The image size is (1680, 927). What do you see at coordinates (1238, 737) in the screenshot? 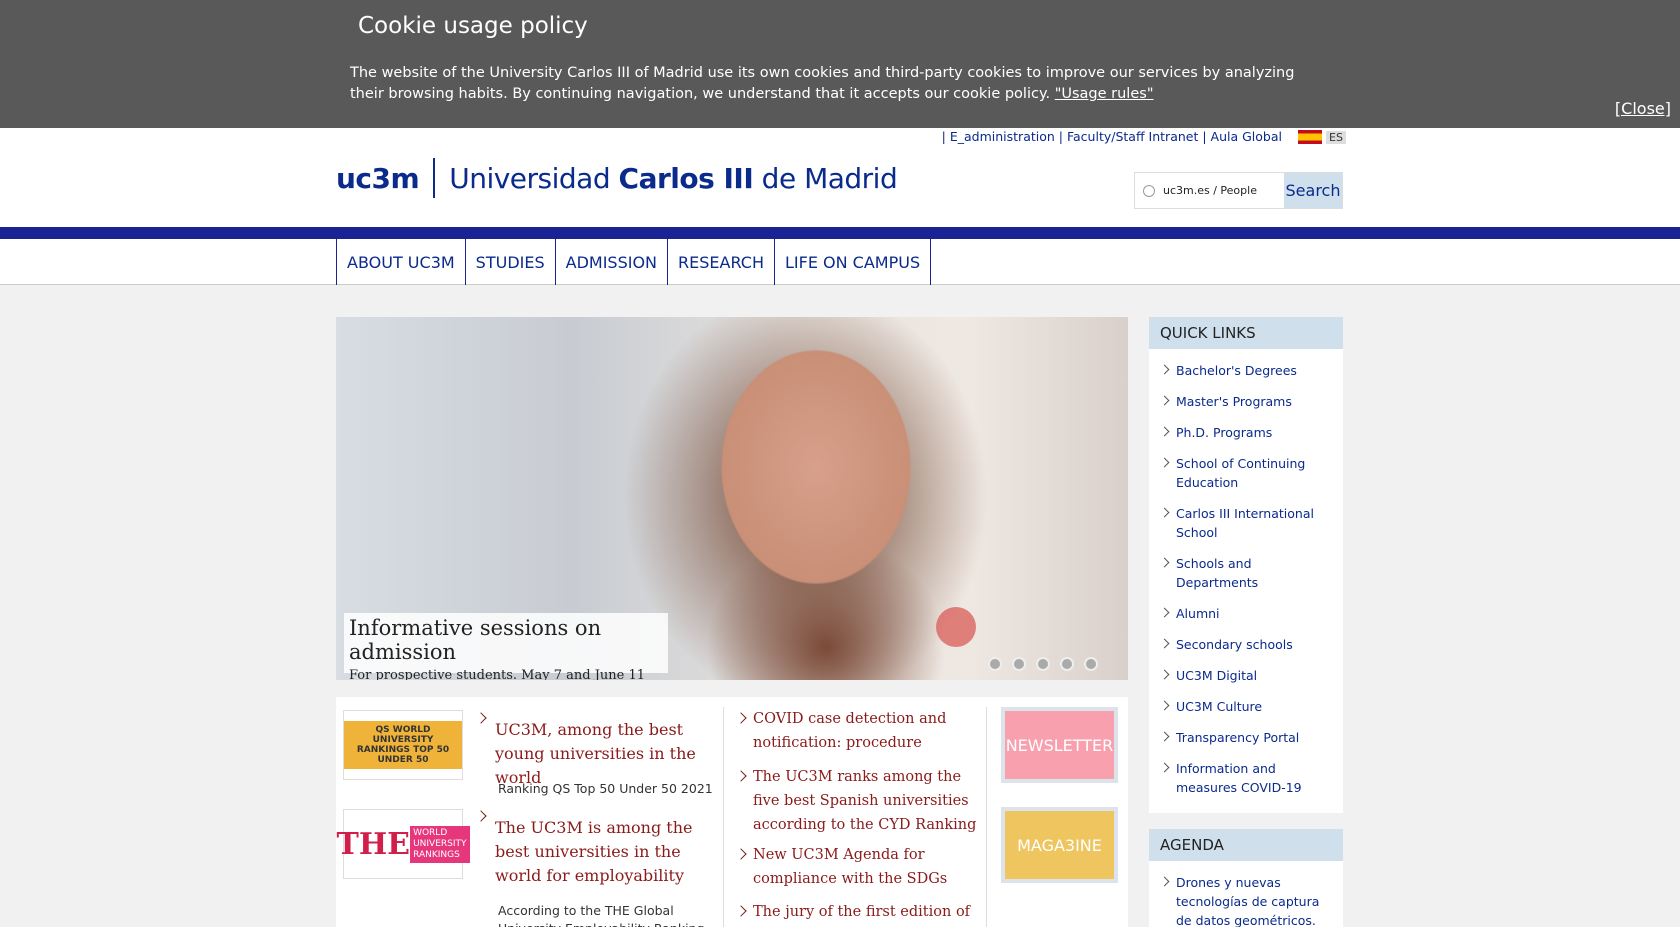
I see `quick-link-label: Transparency Portal` at bounding box center [1238, 737].